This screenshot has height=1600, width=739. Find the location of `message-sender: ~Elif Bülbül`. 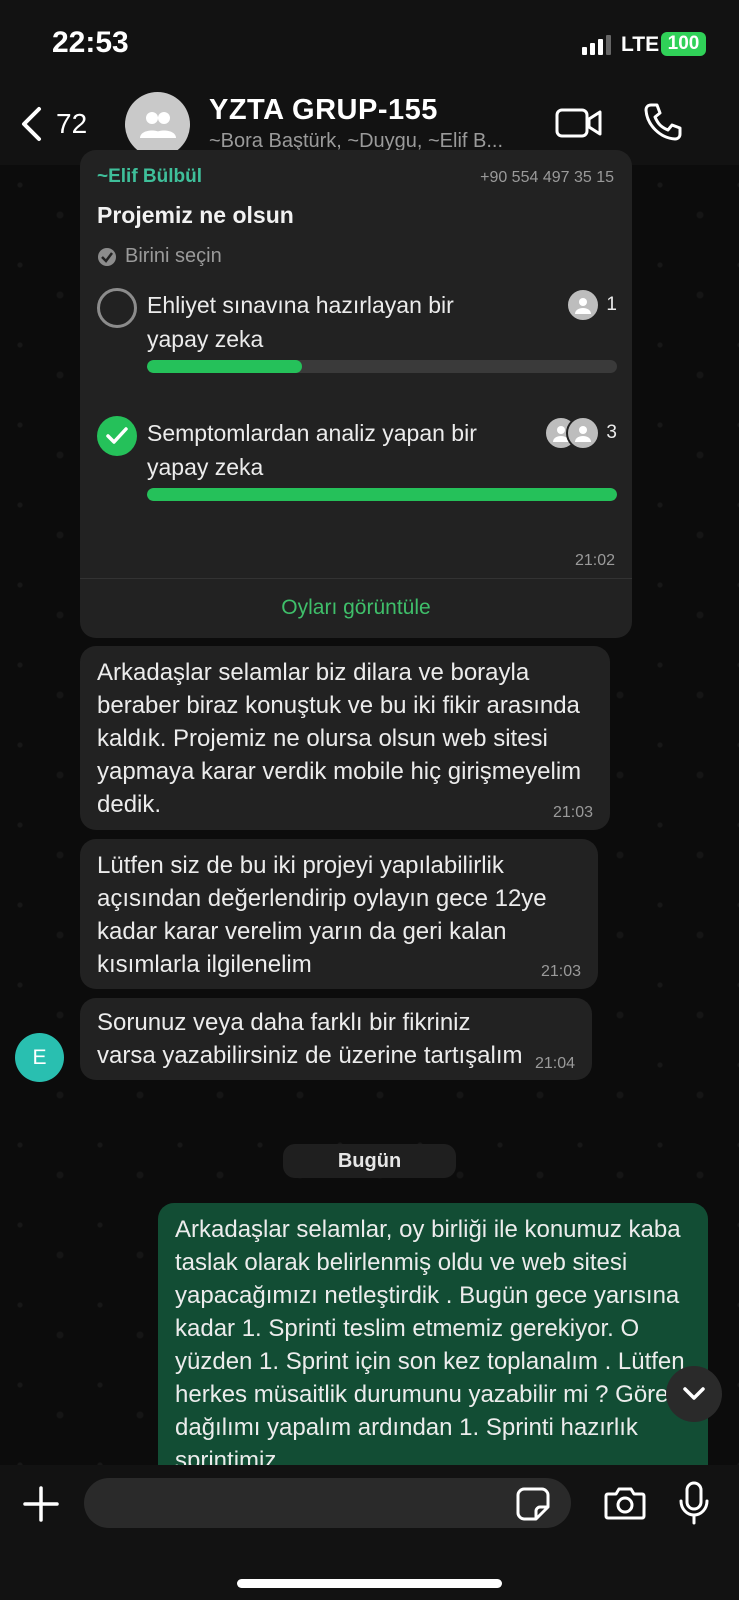

message-sender: ~Elif Bülbül is located at coordinates (149, 177).